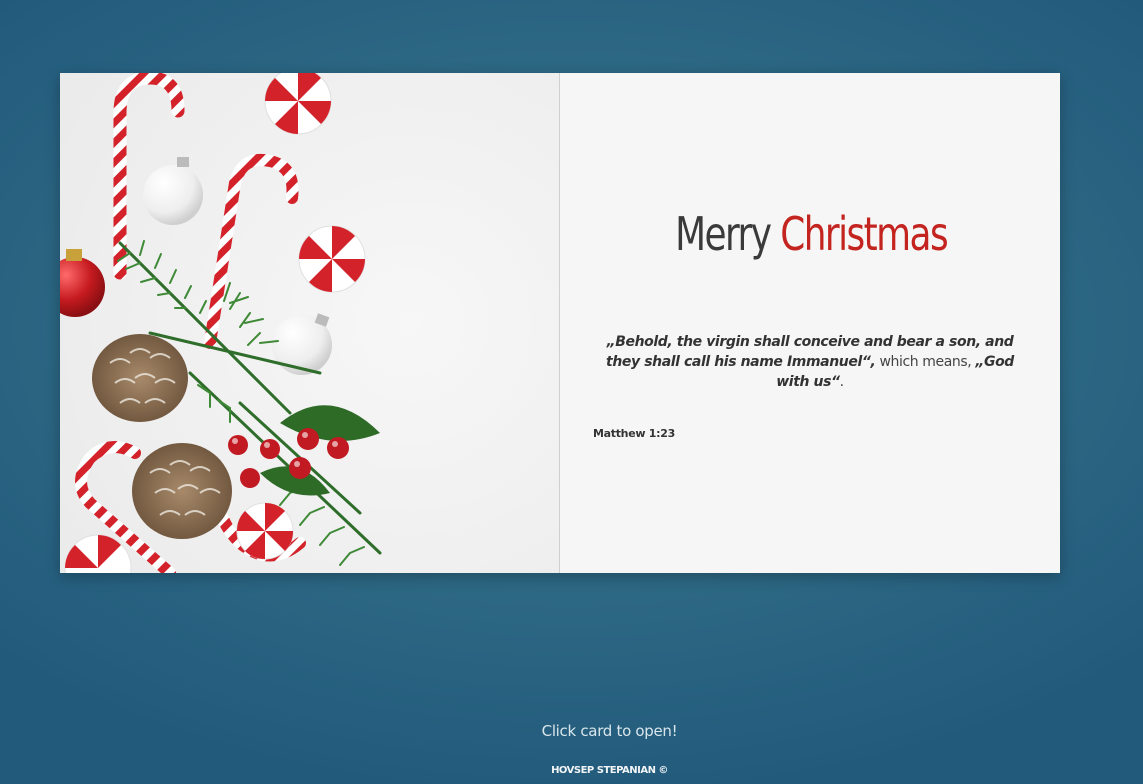  I want to click on author-credit: HOVSEP STEPANIAN ©, so click(609, 770).